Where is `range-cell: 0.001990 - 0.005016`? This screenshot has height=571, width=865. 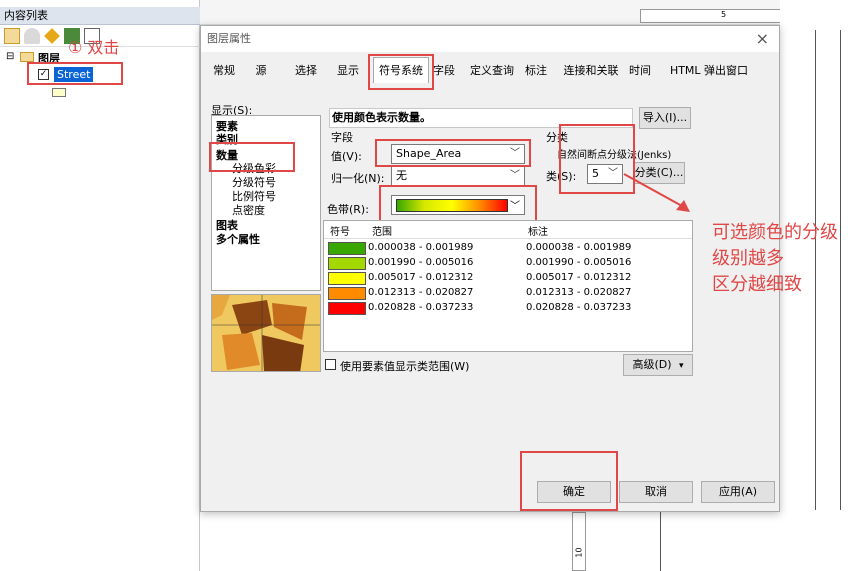
range-cell: 0.001990 - 0.005016 is located at coordinates (421, 262).